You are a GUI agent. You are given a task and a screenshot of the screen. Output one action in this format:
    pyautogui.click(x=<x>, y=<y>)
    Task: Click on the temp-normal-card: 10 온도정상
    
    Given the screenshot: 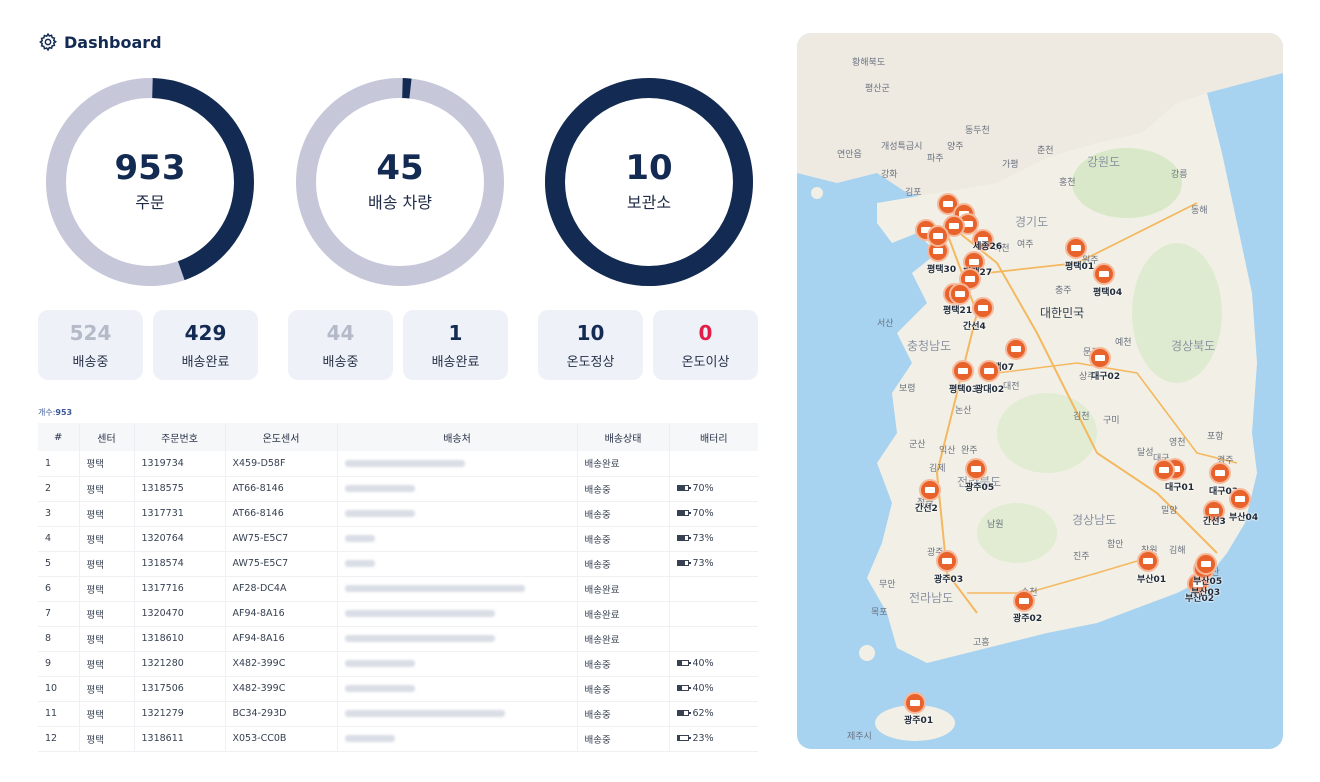 What is the action you would take?
    pyautogui.click(x=590, y=345)
    